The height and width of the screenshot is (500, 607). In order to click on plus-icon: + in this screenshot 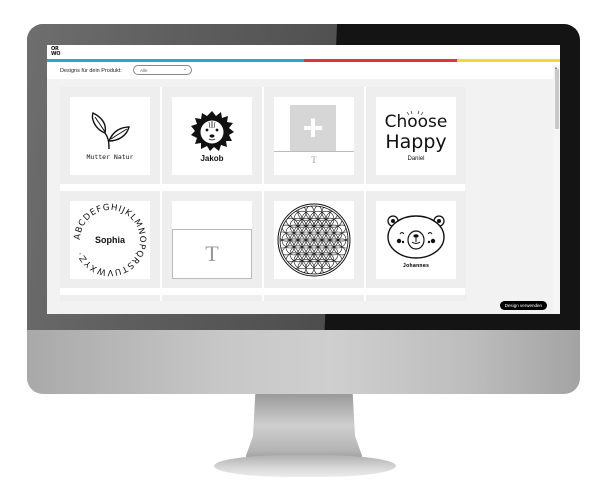, I will do `click(313, 128)`.